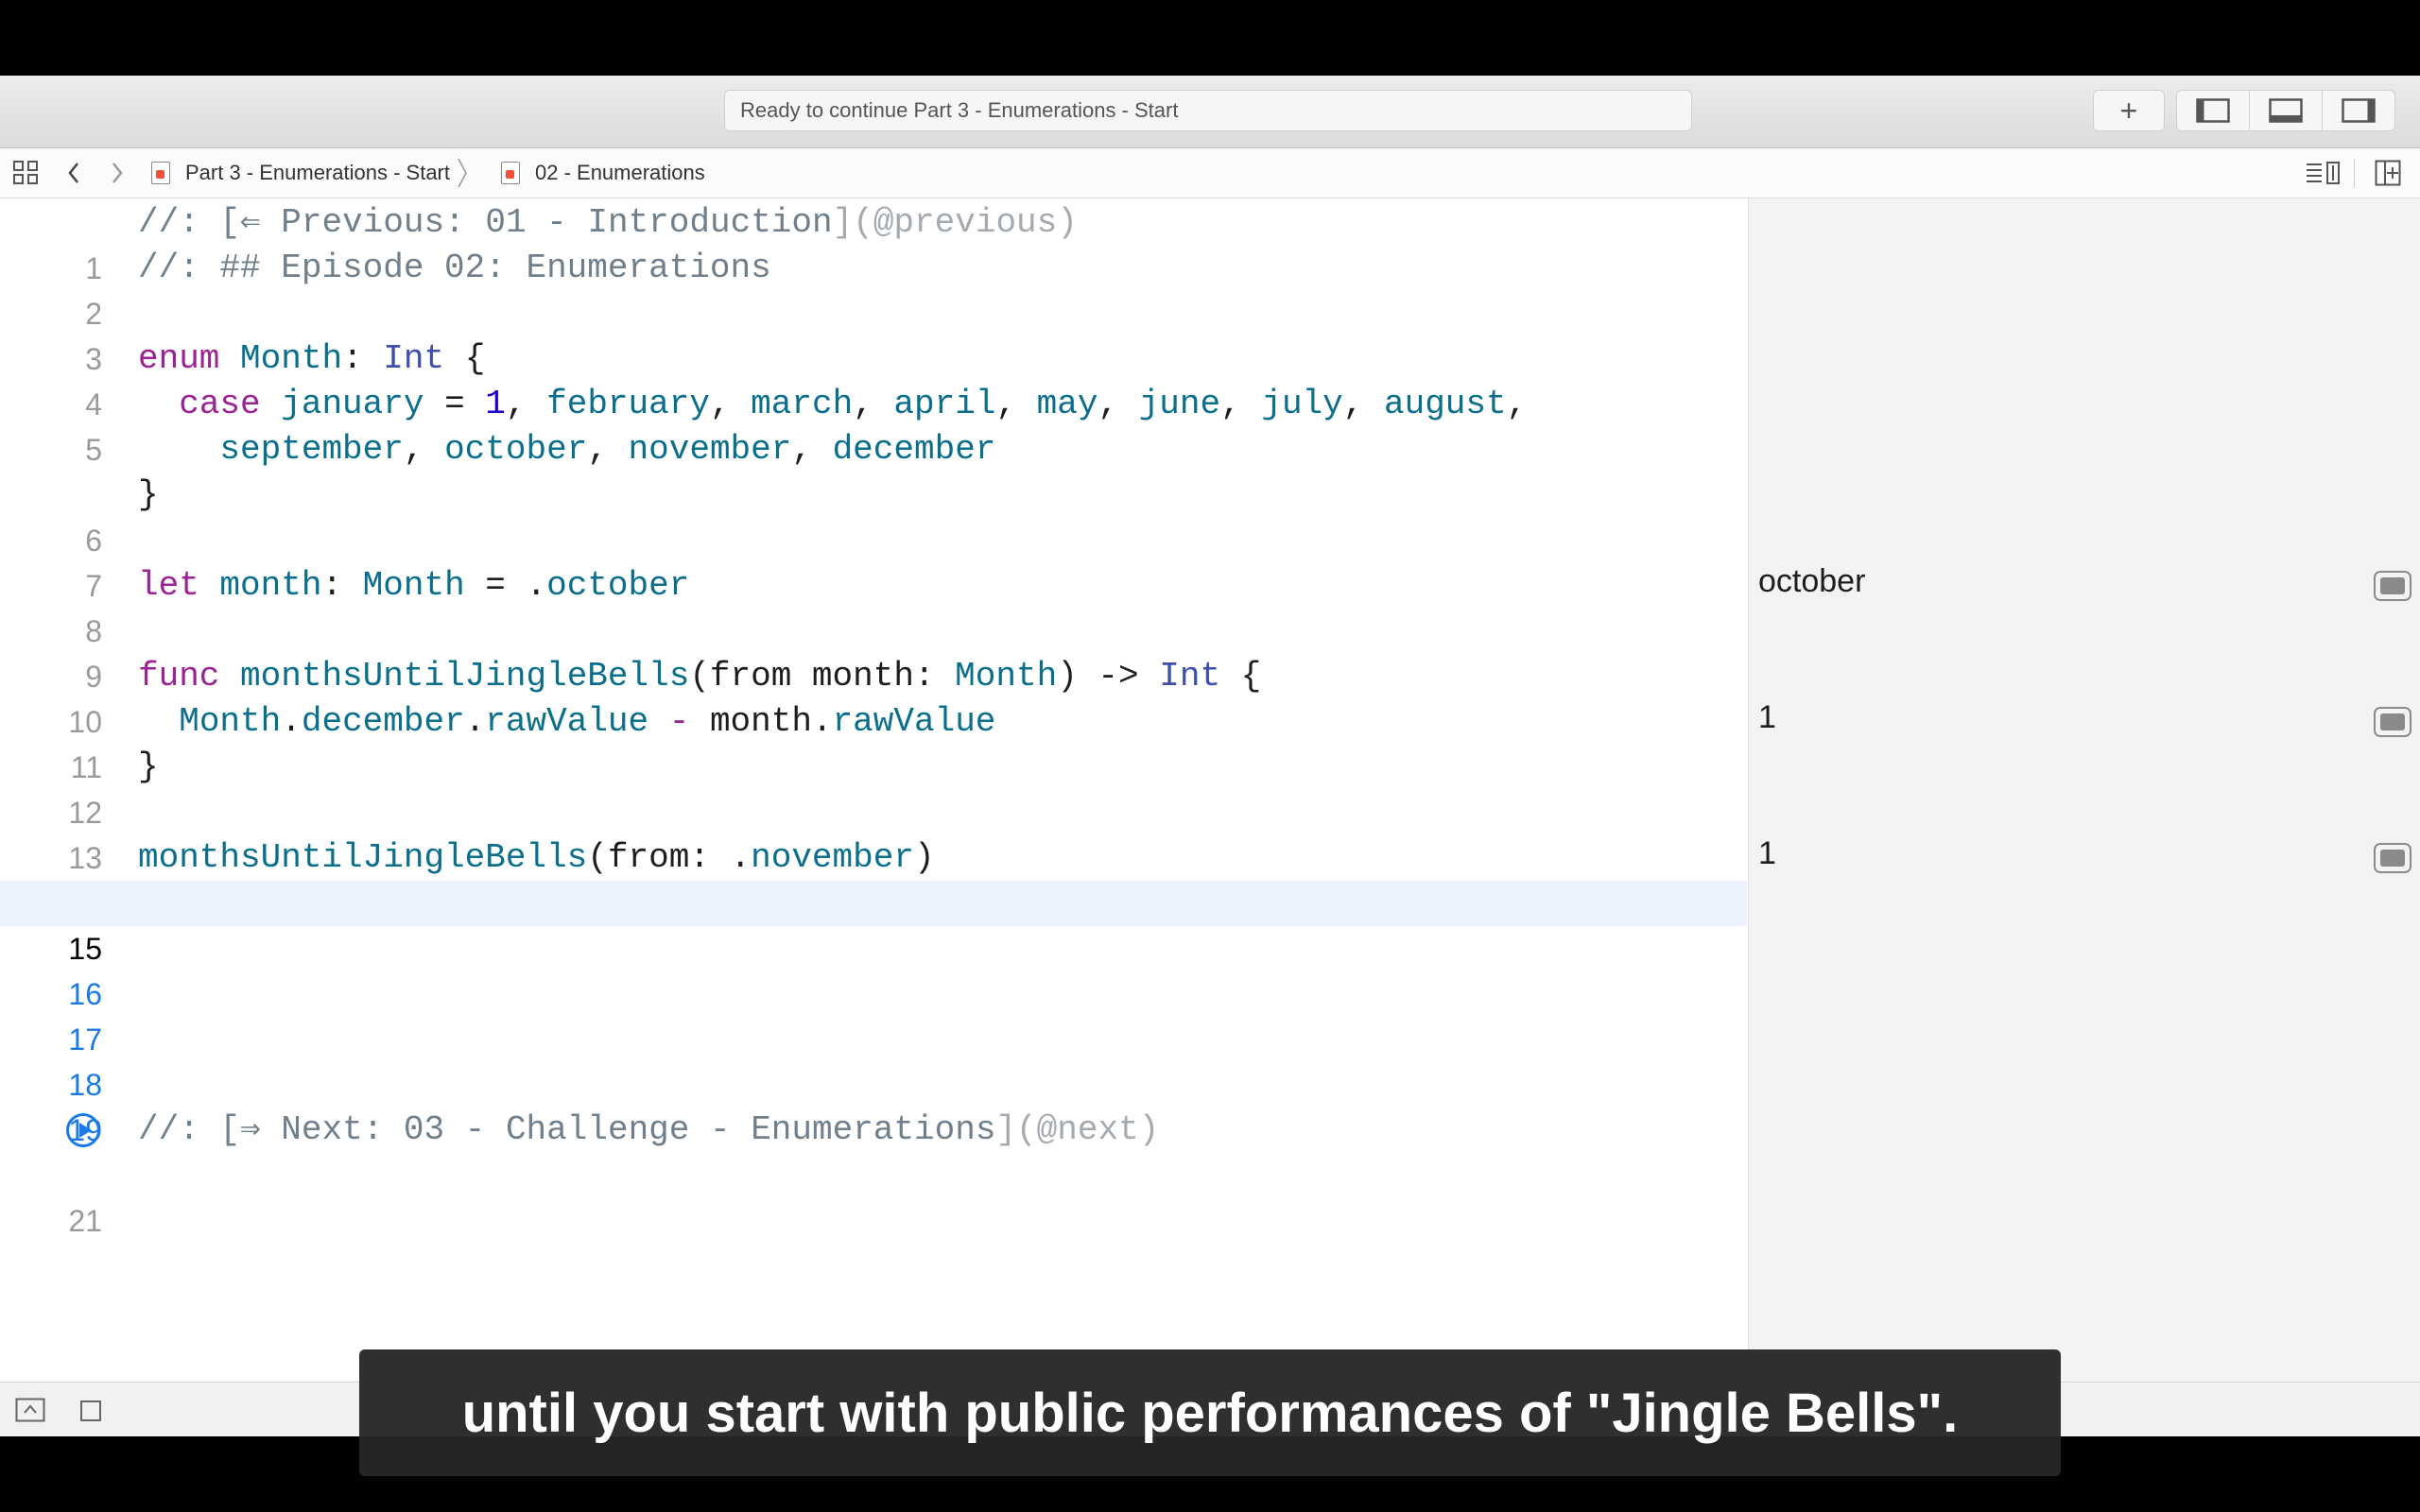 This screenshot has width=2420, height=1512. I want to click on code-line-wrapped: september, october, november, december, so click(874, 449).